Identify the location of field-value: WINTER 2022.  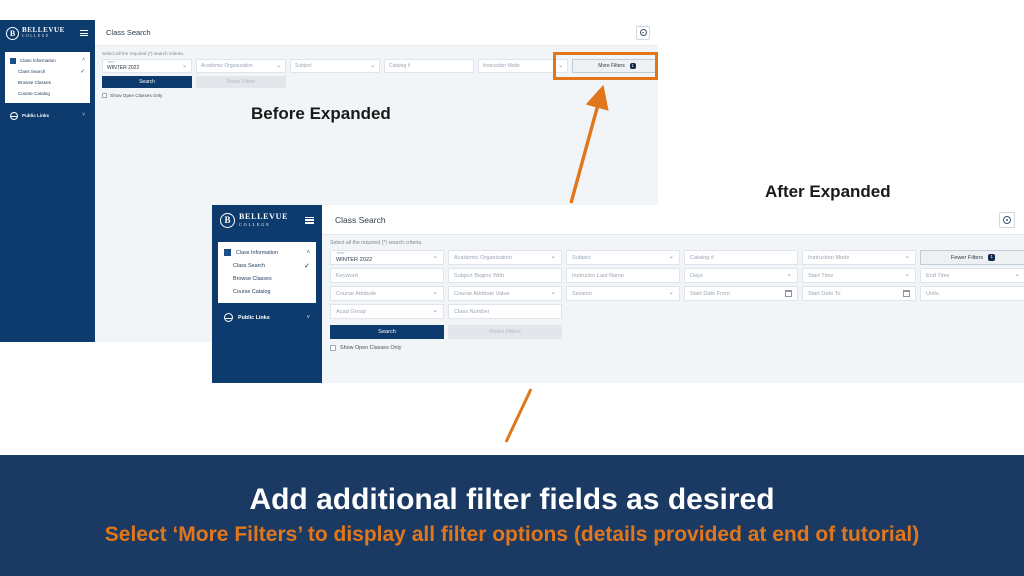
(354, 260).